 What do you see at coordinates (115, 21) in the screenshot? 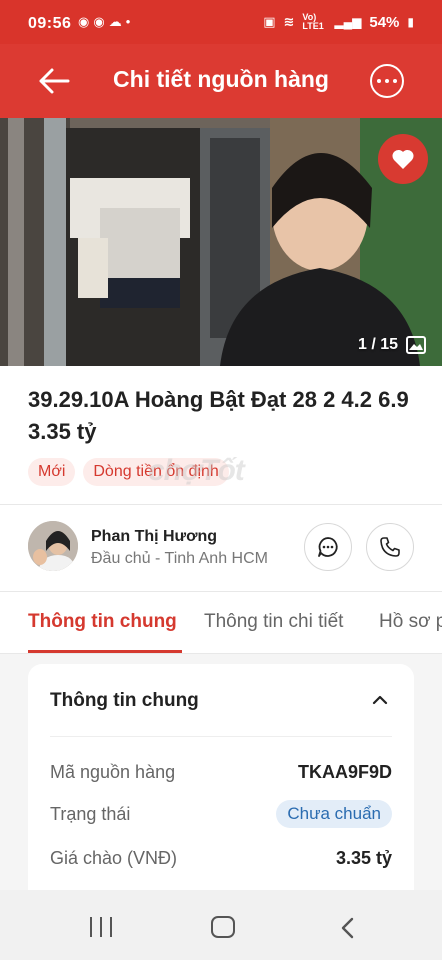
I see `cloud-icon: ☁` at bounding box center [115, 21].